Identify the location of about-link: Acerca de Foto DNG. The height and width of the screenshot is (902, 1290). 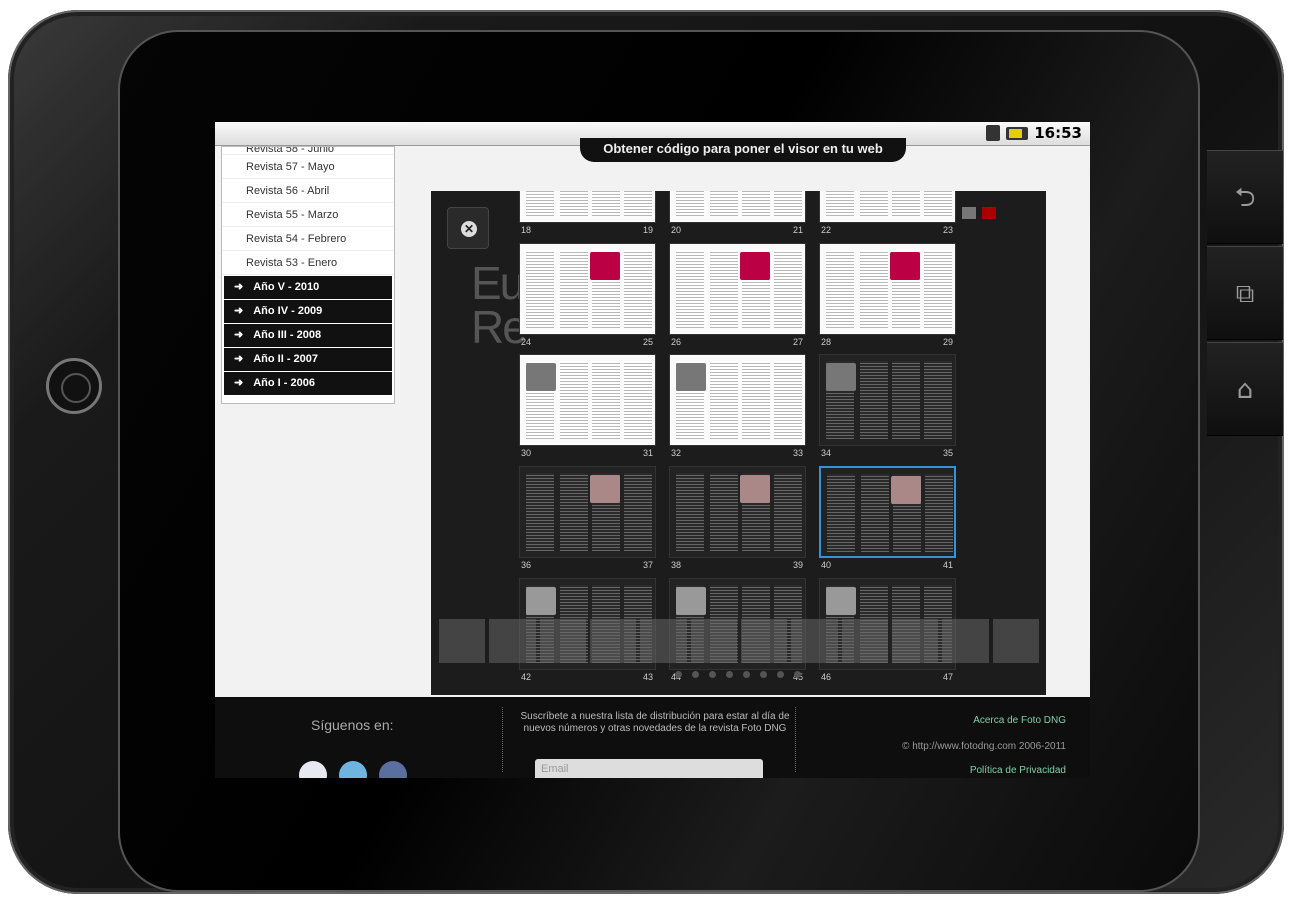
(1019, 720).